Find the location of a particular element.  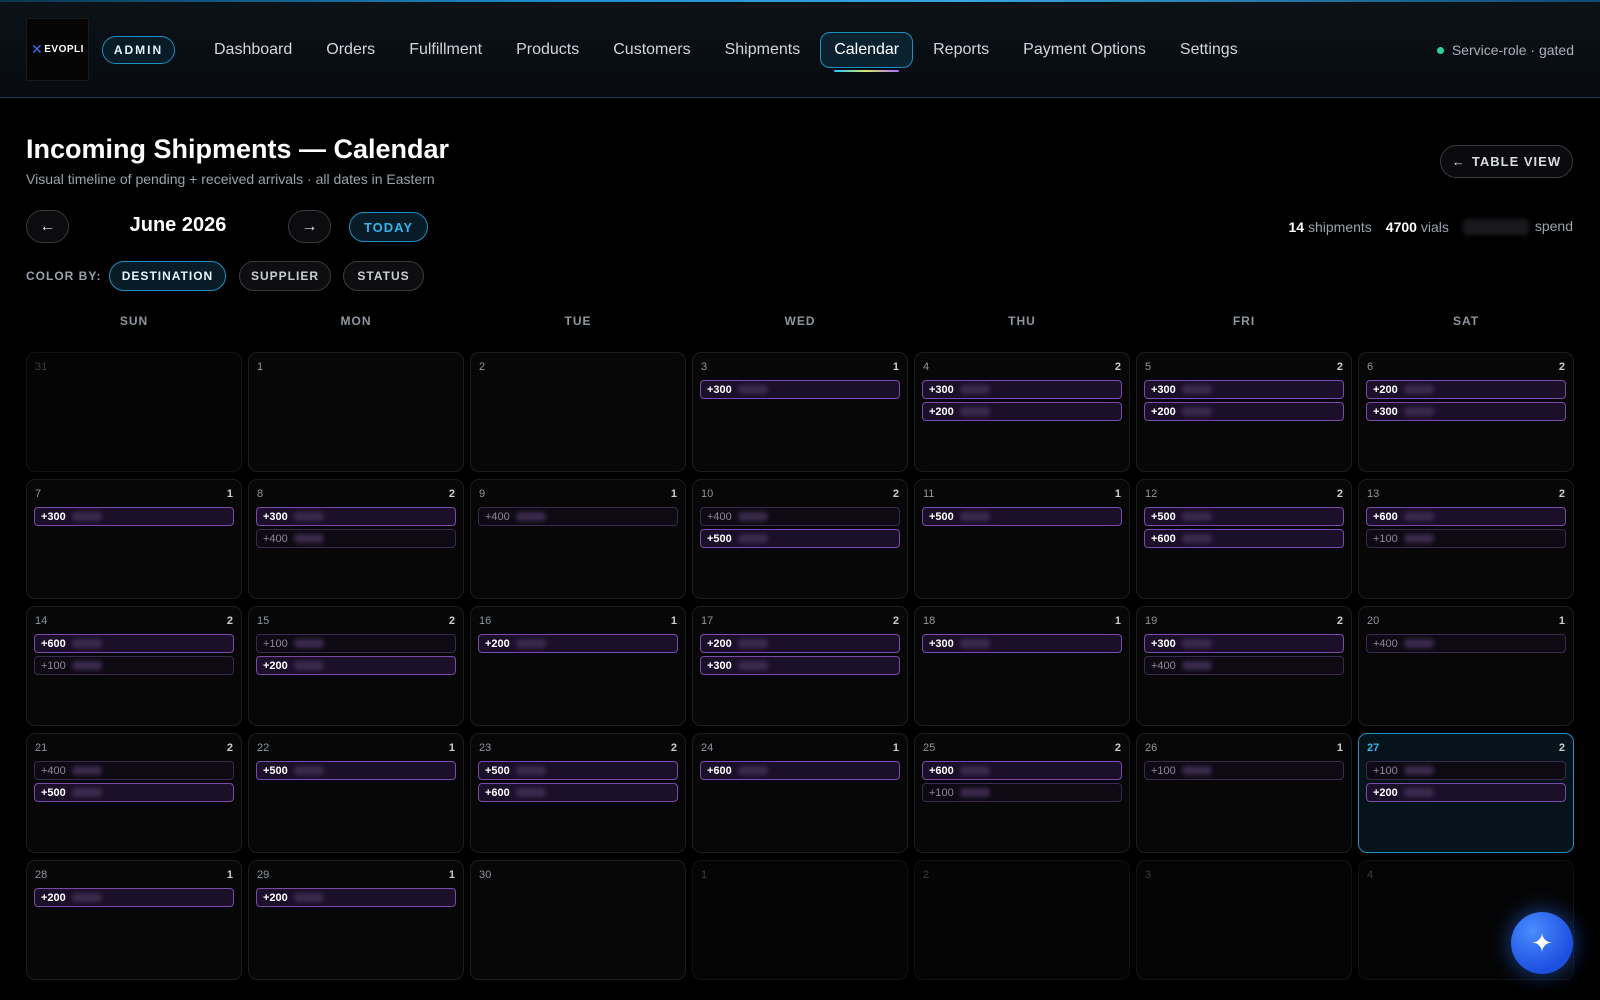

nav-fulfillment: Fulfillment is located at coordinates (445, 50).